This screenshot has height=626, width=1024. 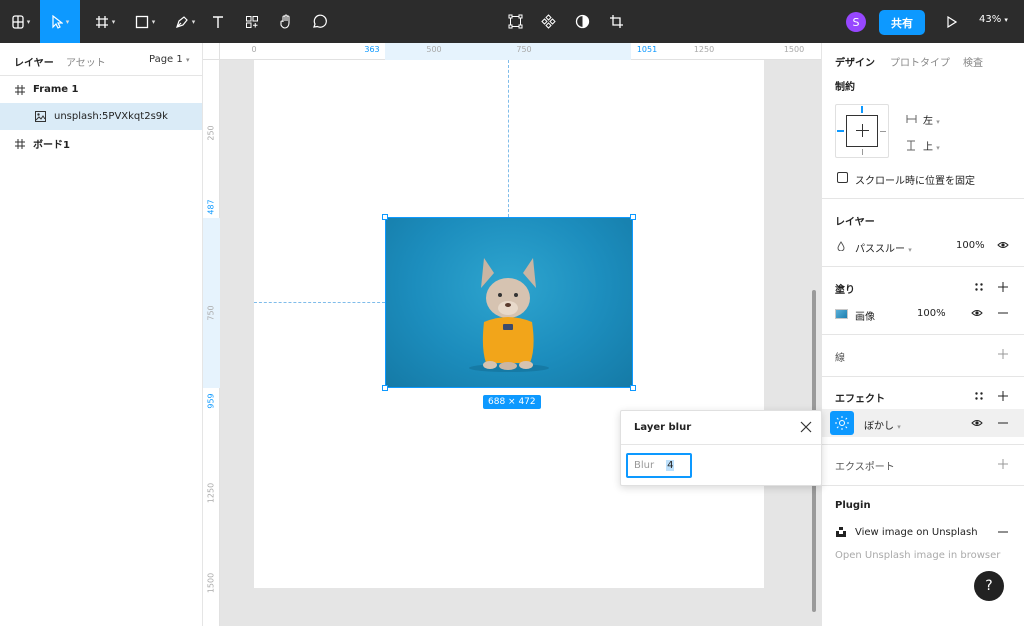 I want to click on ruler-selection-highlight, so click(x=211, y=303).